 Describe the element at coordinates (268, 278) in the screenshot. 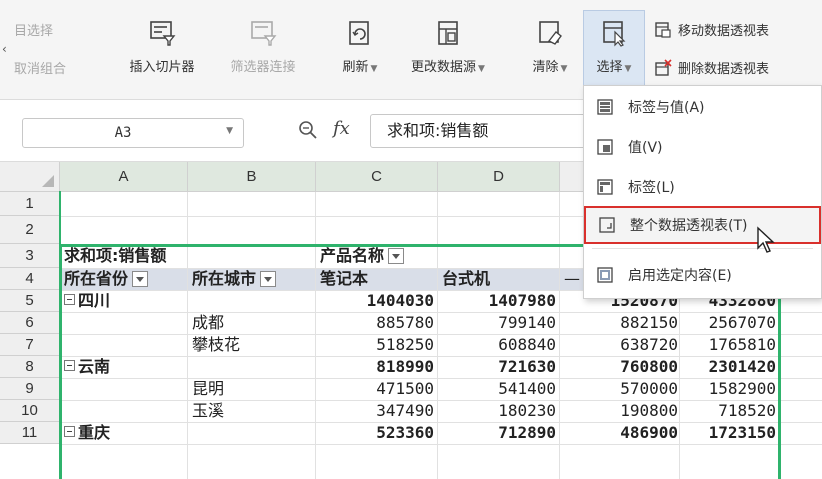

I see `city-filter-button` at that location.